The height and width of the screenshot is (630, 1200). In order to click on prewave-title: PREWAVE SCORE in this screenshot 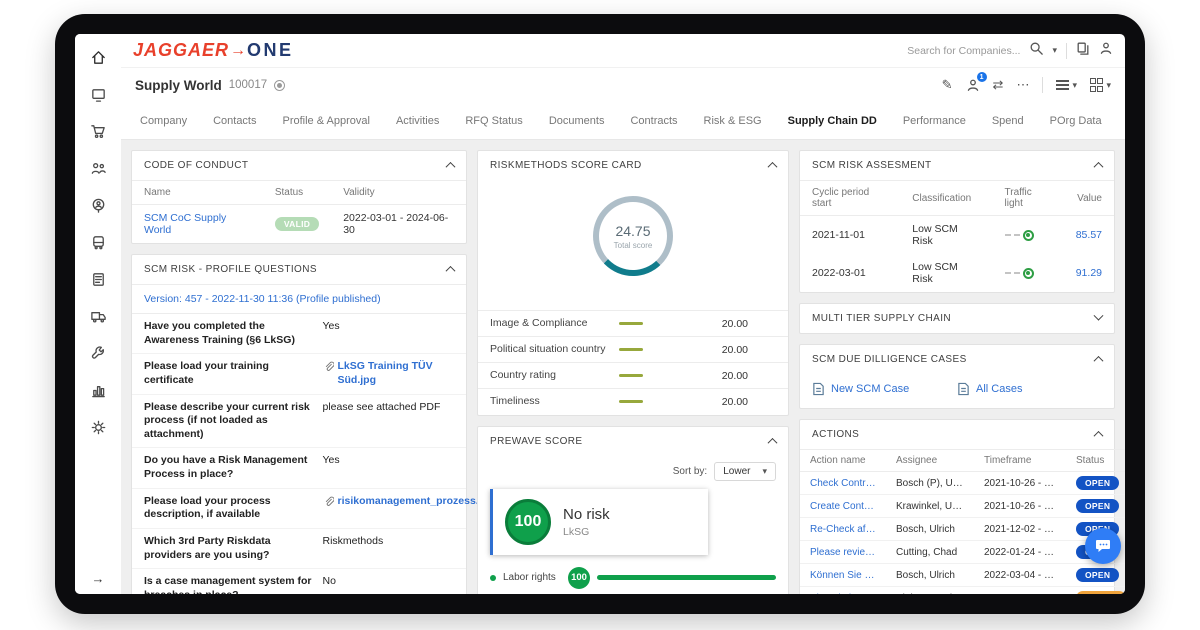, I will do `click(536, 441)`.